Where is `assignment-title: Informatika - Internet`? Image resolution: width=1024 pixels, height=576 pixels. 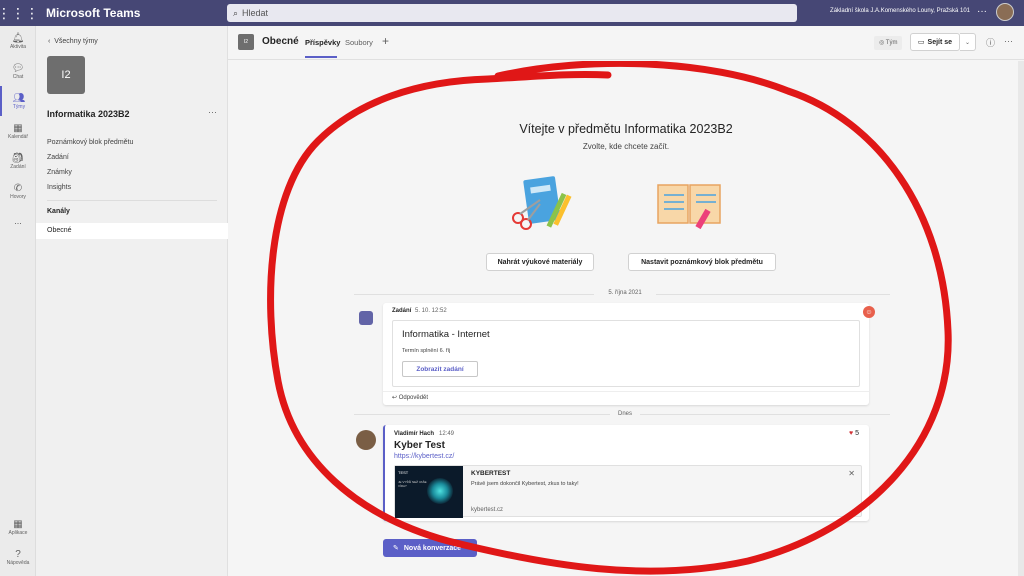 assignment-title: Informatika - Internet is located at coordinates (446, 334).